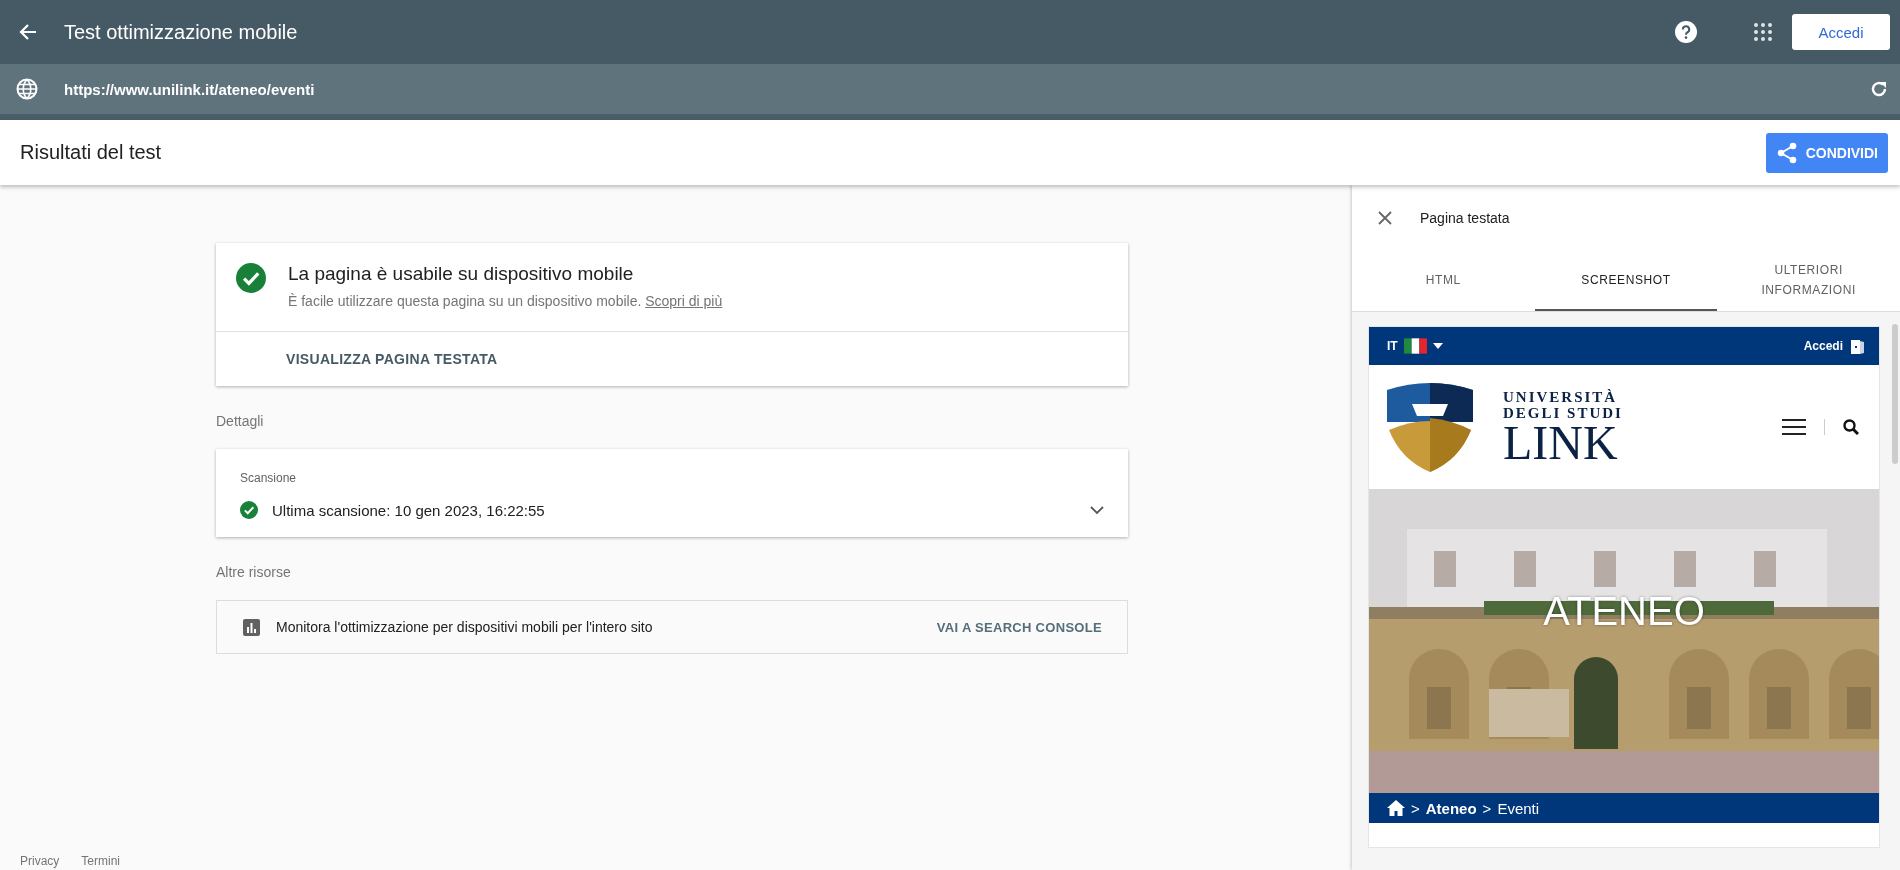 The width and height of the screenshot is (1900, 870). Describe the element at coordinates (1430, 427) in the screenshot. I see `shield-logo-icon` at that location.